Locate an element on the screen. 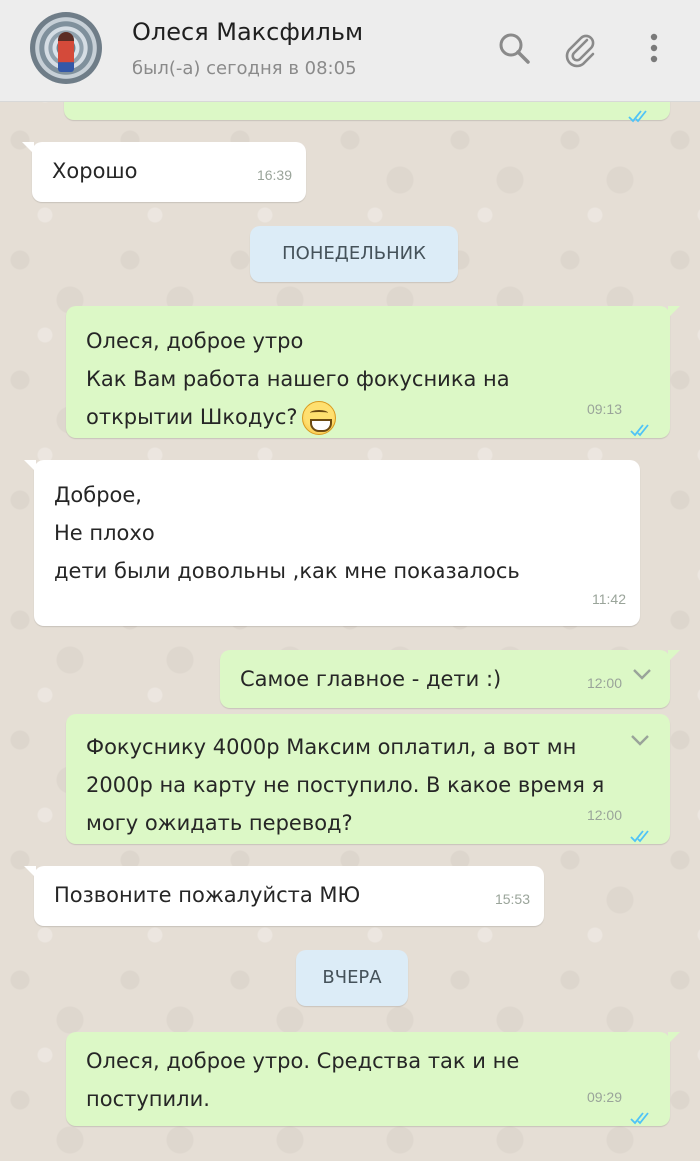  chat-header: Олеся Максфильм был(-а) сегодня в 08:05 is located at coordinates (350, 51).